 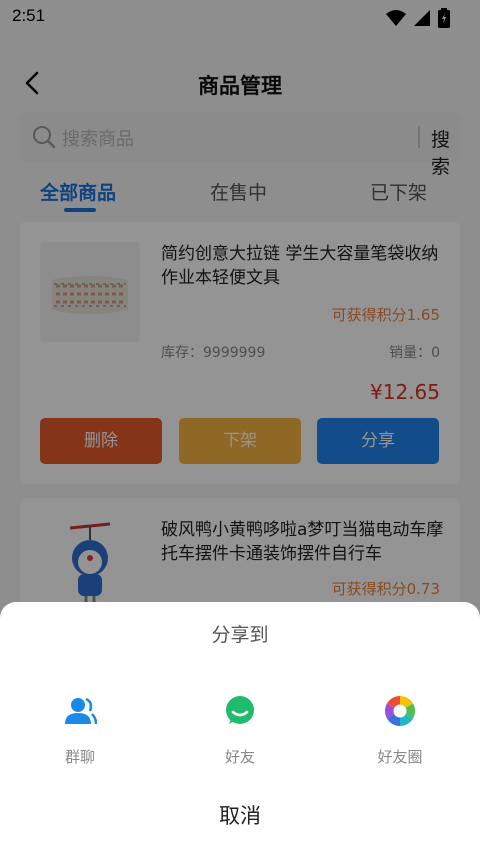 What do you see at coordinates (240, 710) in the screenshot?
I see `friend-chat-icon` at bounding box center [240, 710].